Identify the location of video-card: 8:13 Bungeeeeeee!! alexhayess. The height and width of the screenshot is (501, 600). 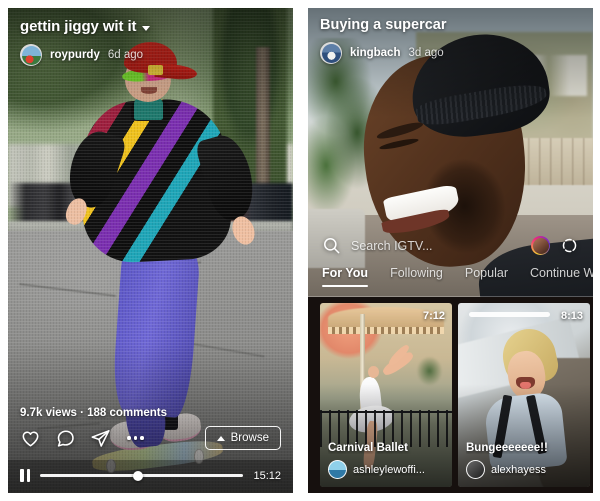
(524, 395).